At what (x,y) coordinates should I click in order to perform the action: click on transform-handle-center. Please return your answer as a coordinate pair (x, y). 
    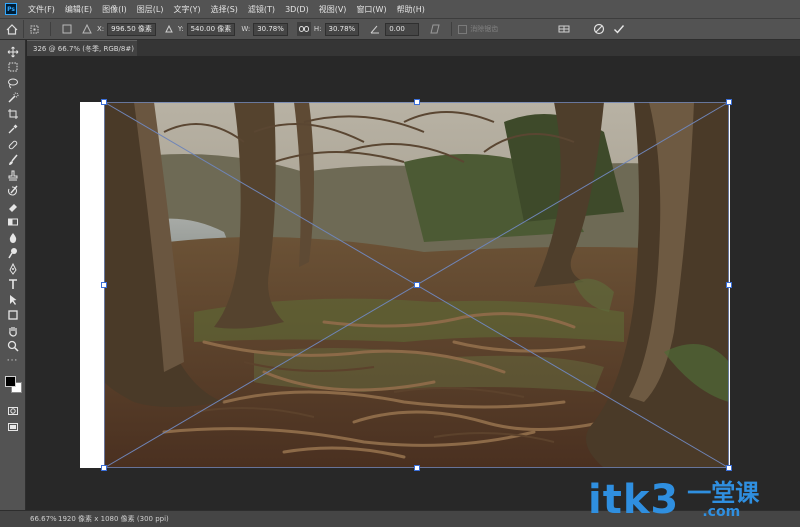
    Looking at the image, I should click on (417, 285).